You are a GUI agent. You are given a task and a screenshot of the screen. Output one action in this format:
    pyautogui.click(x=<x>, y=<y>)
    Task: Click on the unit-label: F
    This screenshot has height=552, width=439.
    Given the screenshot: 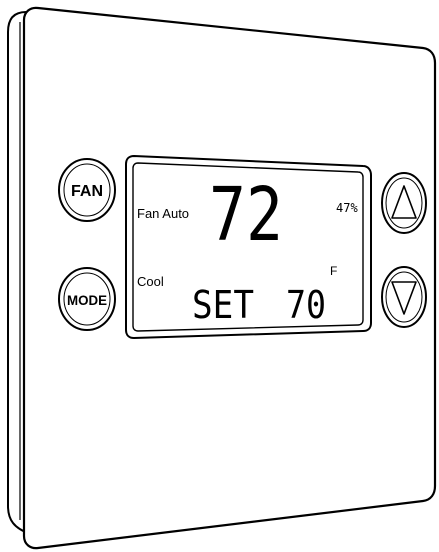 What is the action you would take?
    pyautogui.click(x=333, y=271)
    